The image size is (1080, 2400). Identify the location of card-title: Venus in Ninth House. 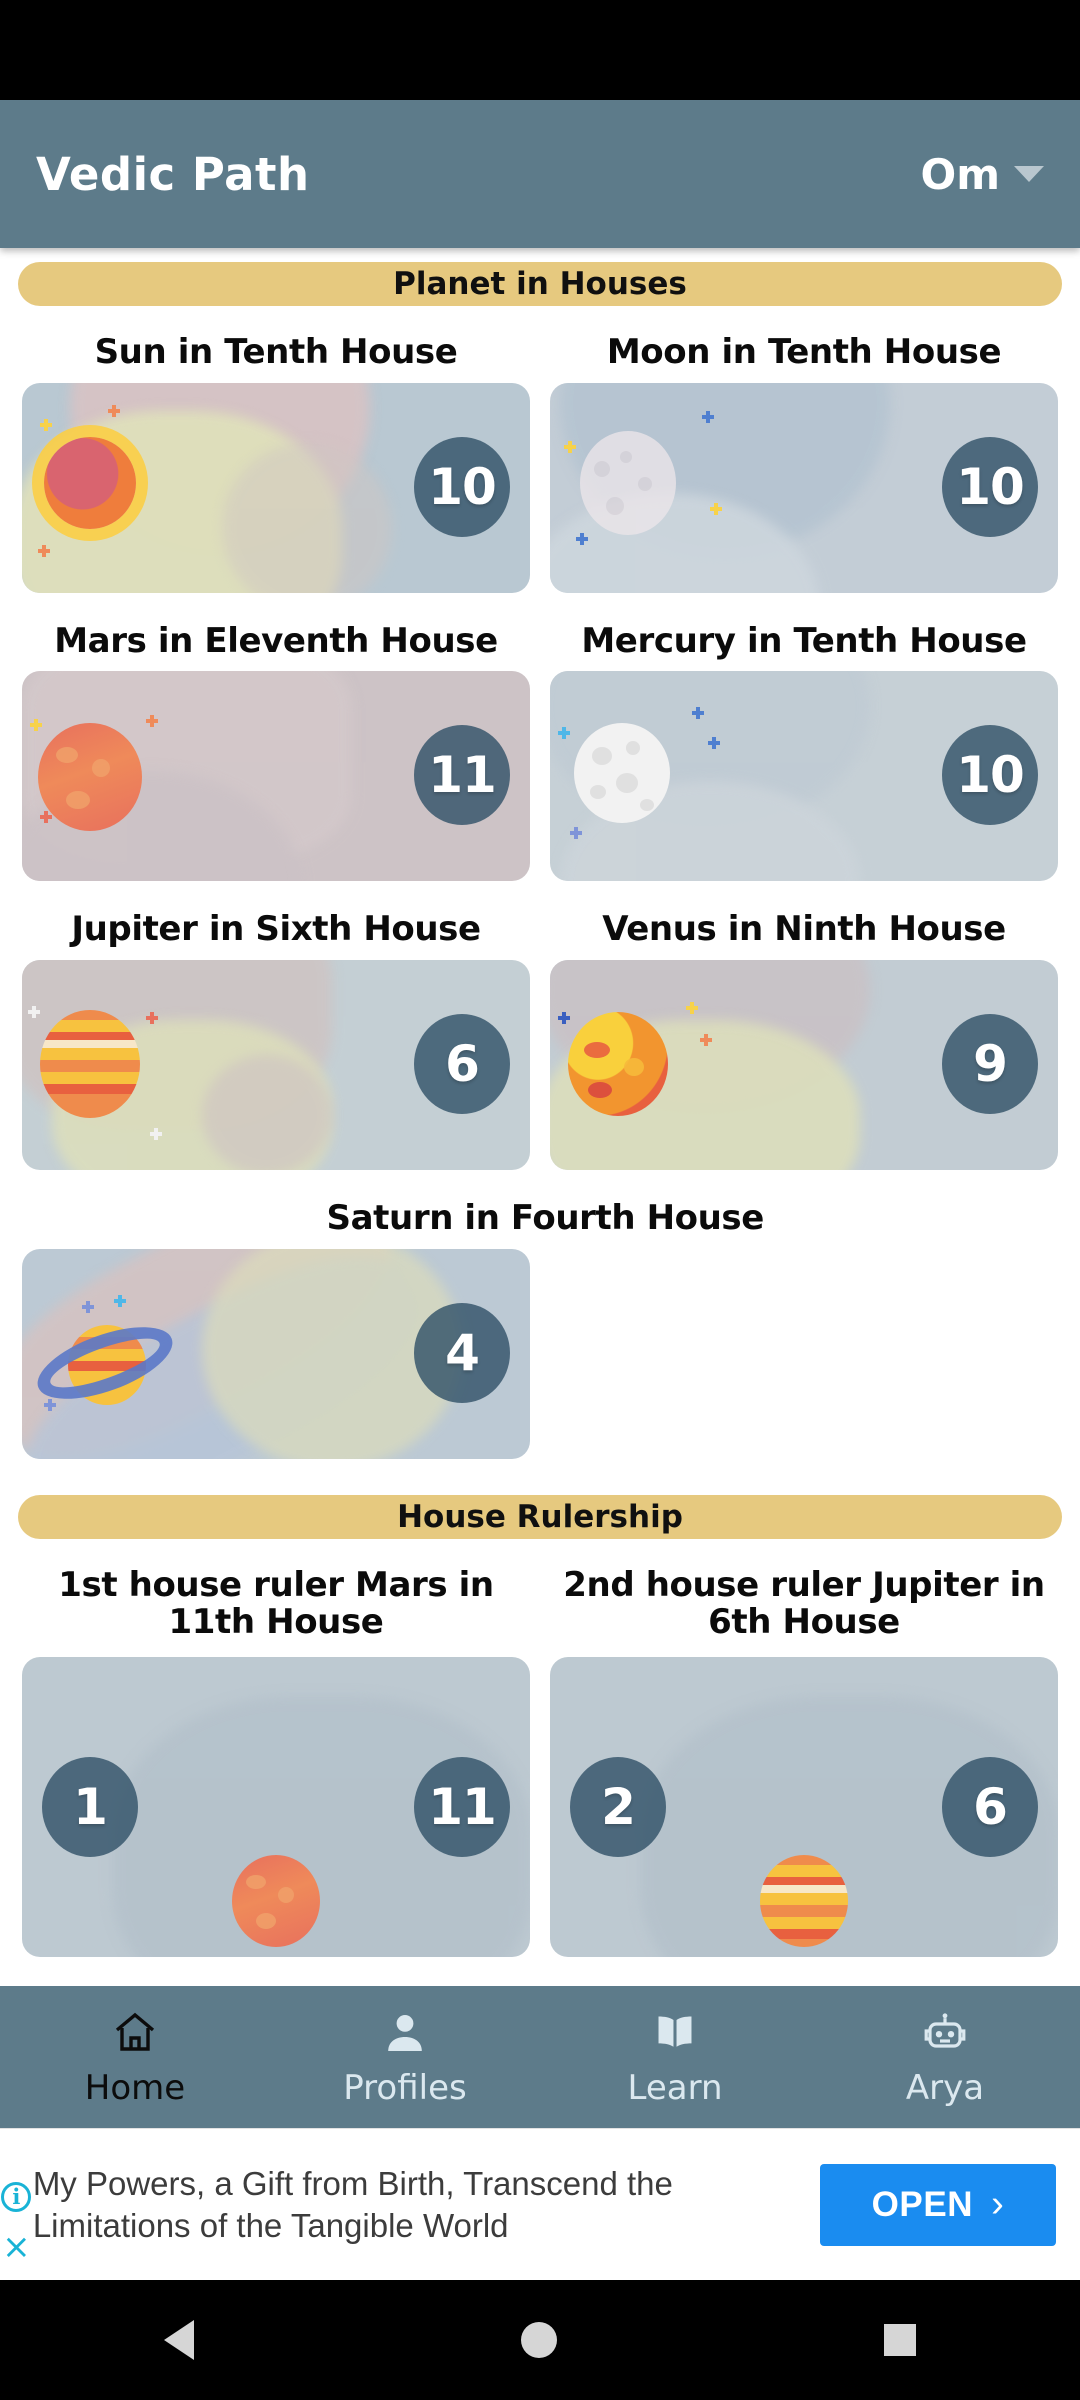
(804, 929).